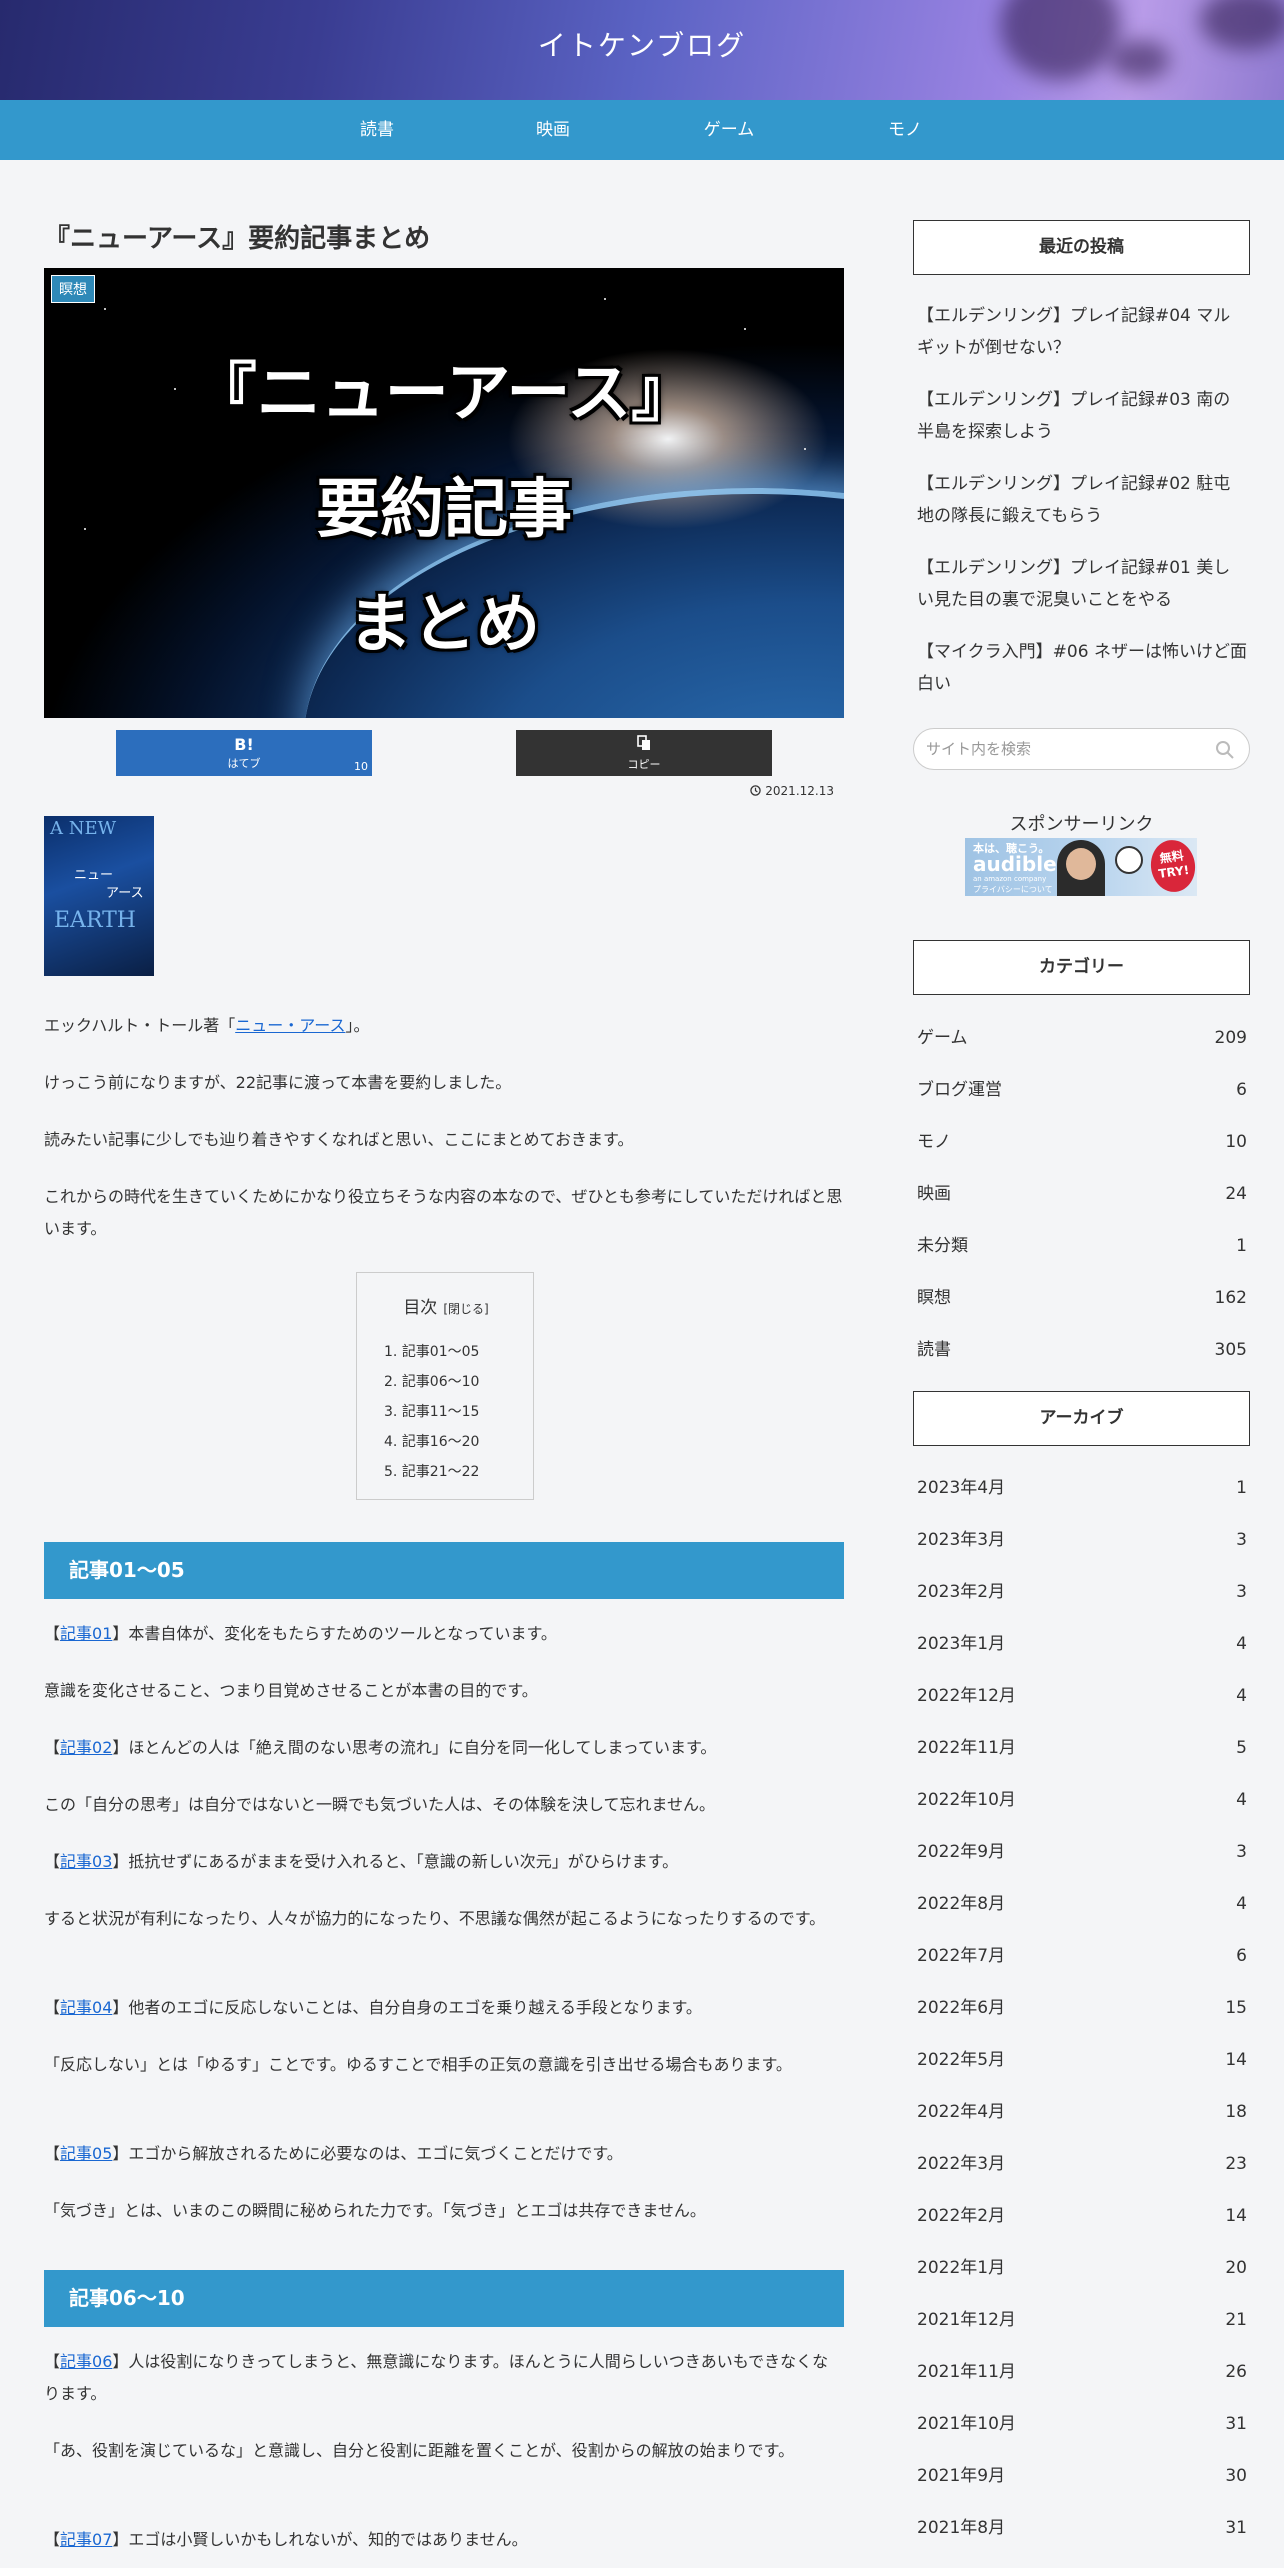 The height and width of the screenshot is (2568, 1284). Describe the element at coordinates (1082, 2216) in the screenshot. I see `archive-item: 2022年2月 14` at that location.